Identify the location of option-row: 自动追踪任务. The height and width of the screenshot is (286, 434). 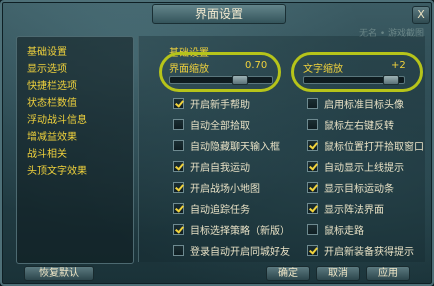
(211, 208).